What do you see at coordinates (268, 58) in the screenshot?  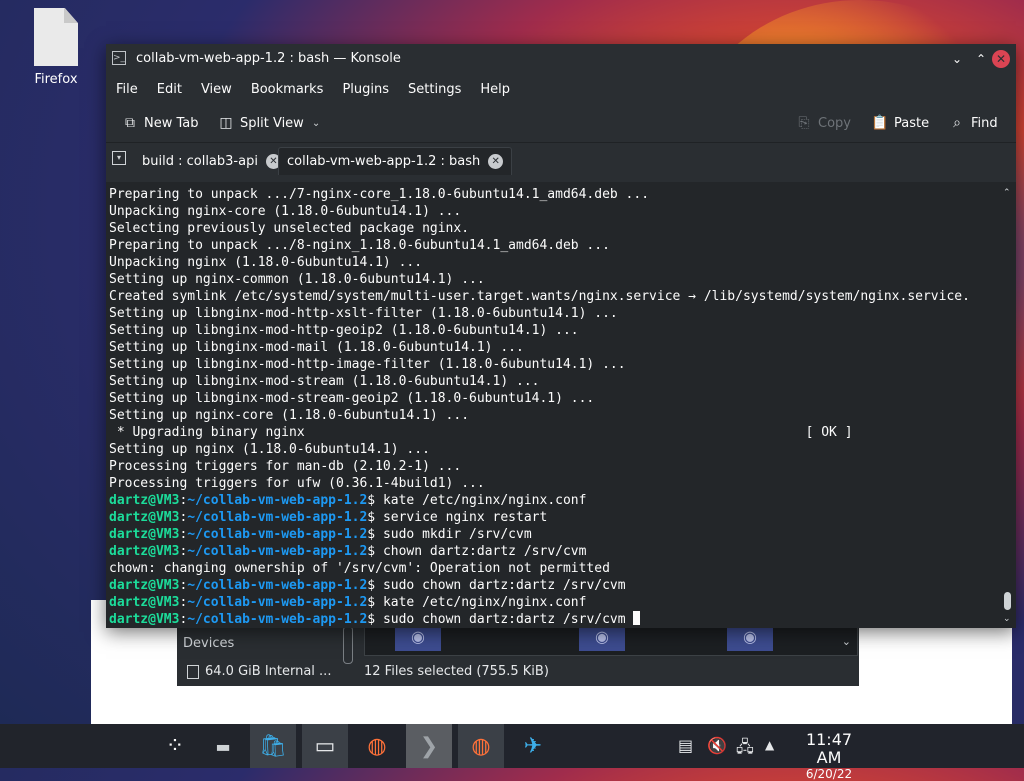 I see `window-title: collab-vm-web-app-1.2 : bash — Konsole` at bounding box center [268, 58].